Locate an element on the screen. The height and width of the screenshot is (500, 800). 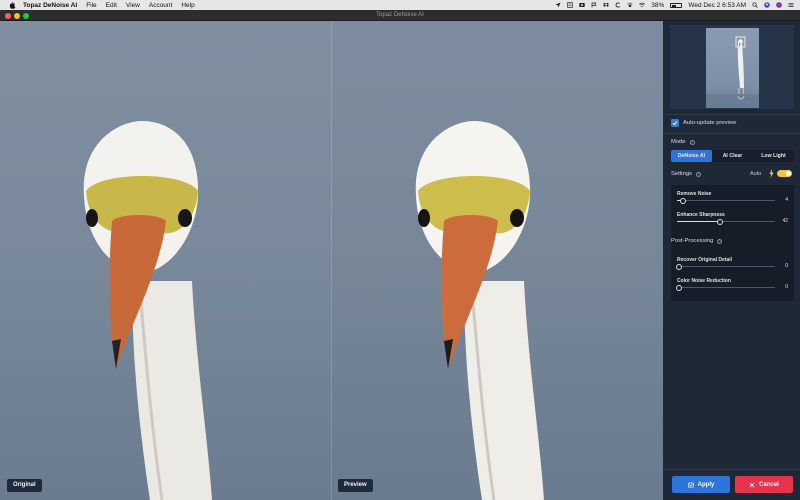
apply-button: Apply is located at coordinates (701, 484).